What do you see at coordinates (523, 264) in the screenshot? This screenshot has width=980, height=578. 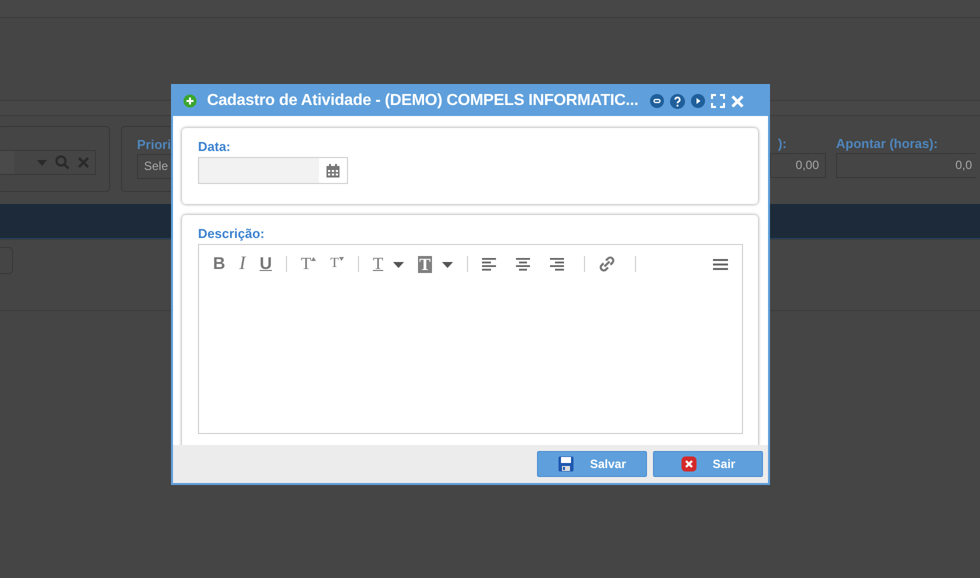 I see `align-center-icon` at bounding box center [523, 264].